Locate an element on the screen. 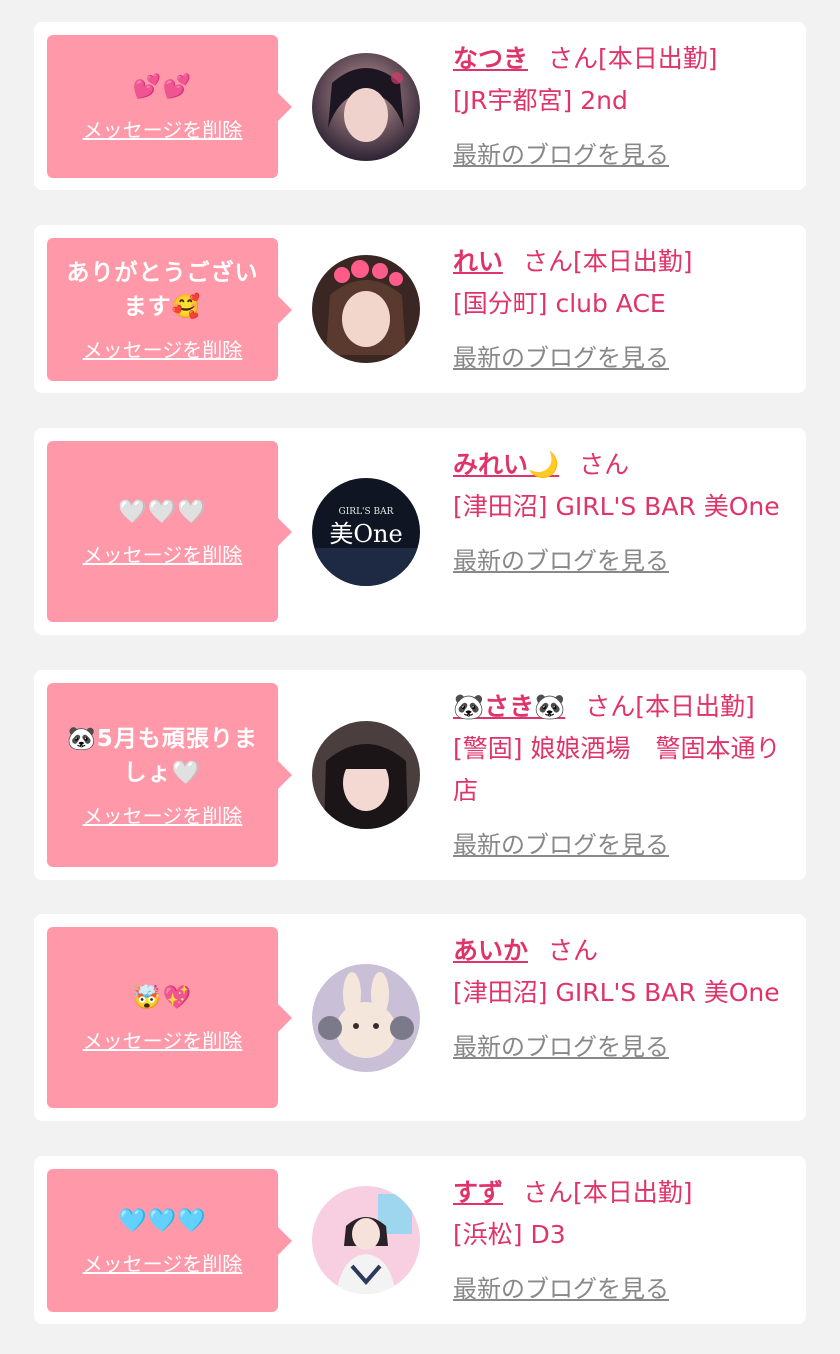  logo-big-text: 美One is located at coordinates (365, 534).